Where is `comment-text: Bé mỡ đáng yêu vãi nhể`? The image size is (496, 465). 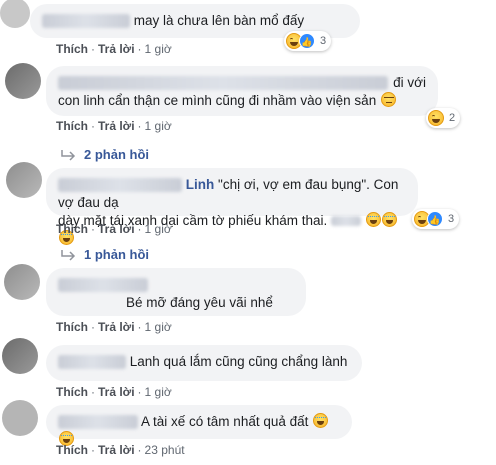 comment-text: Bé mỡ đáng yêu vãi nhể is located at coordinates (199, 302).